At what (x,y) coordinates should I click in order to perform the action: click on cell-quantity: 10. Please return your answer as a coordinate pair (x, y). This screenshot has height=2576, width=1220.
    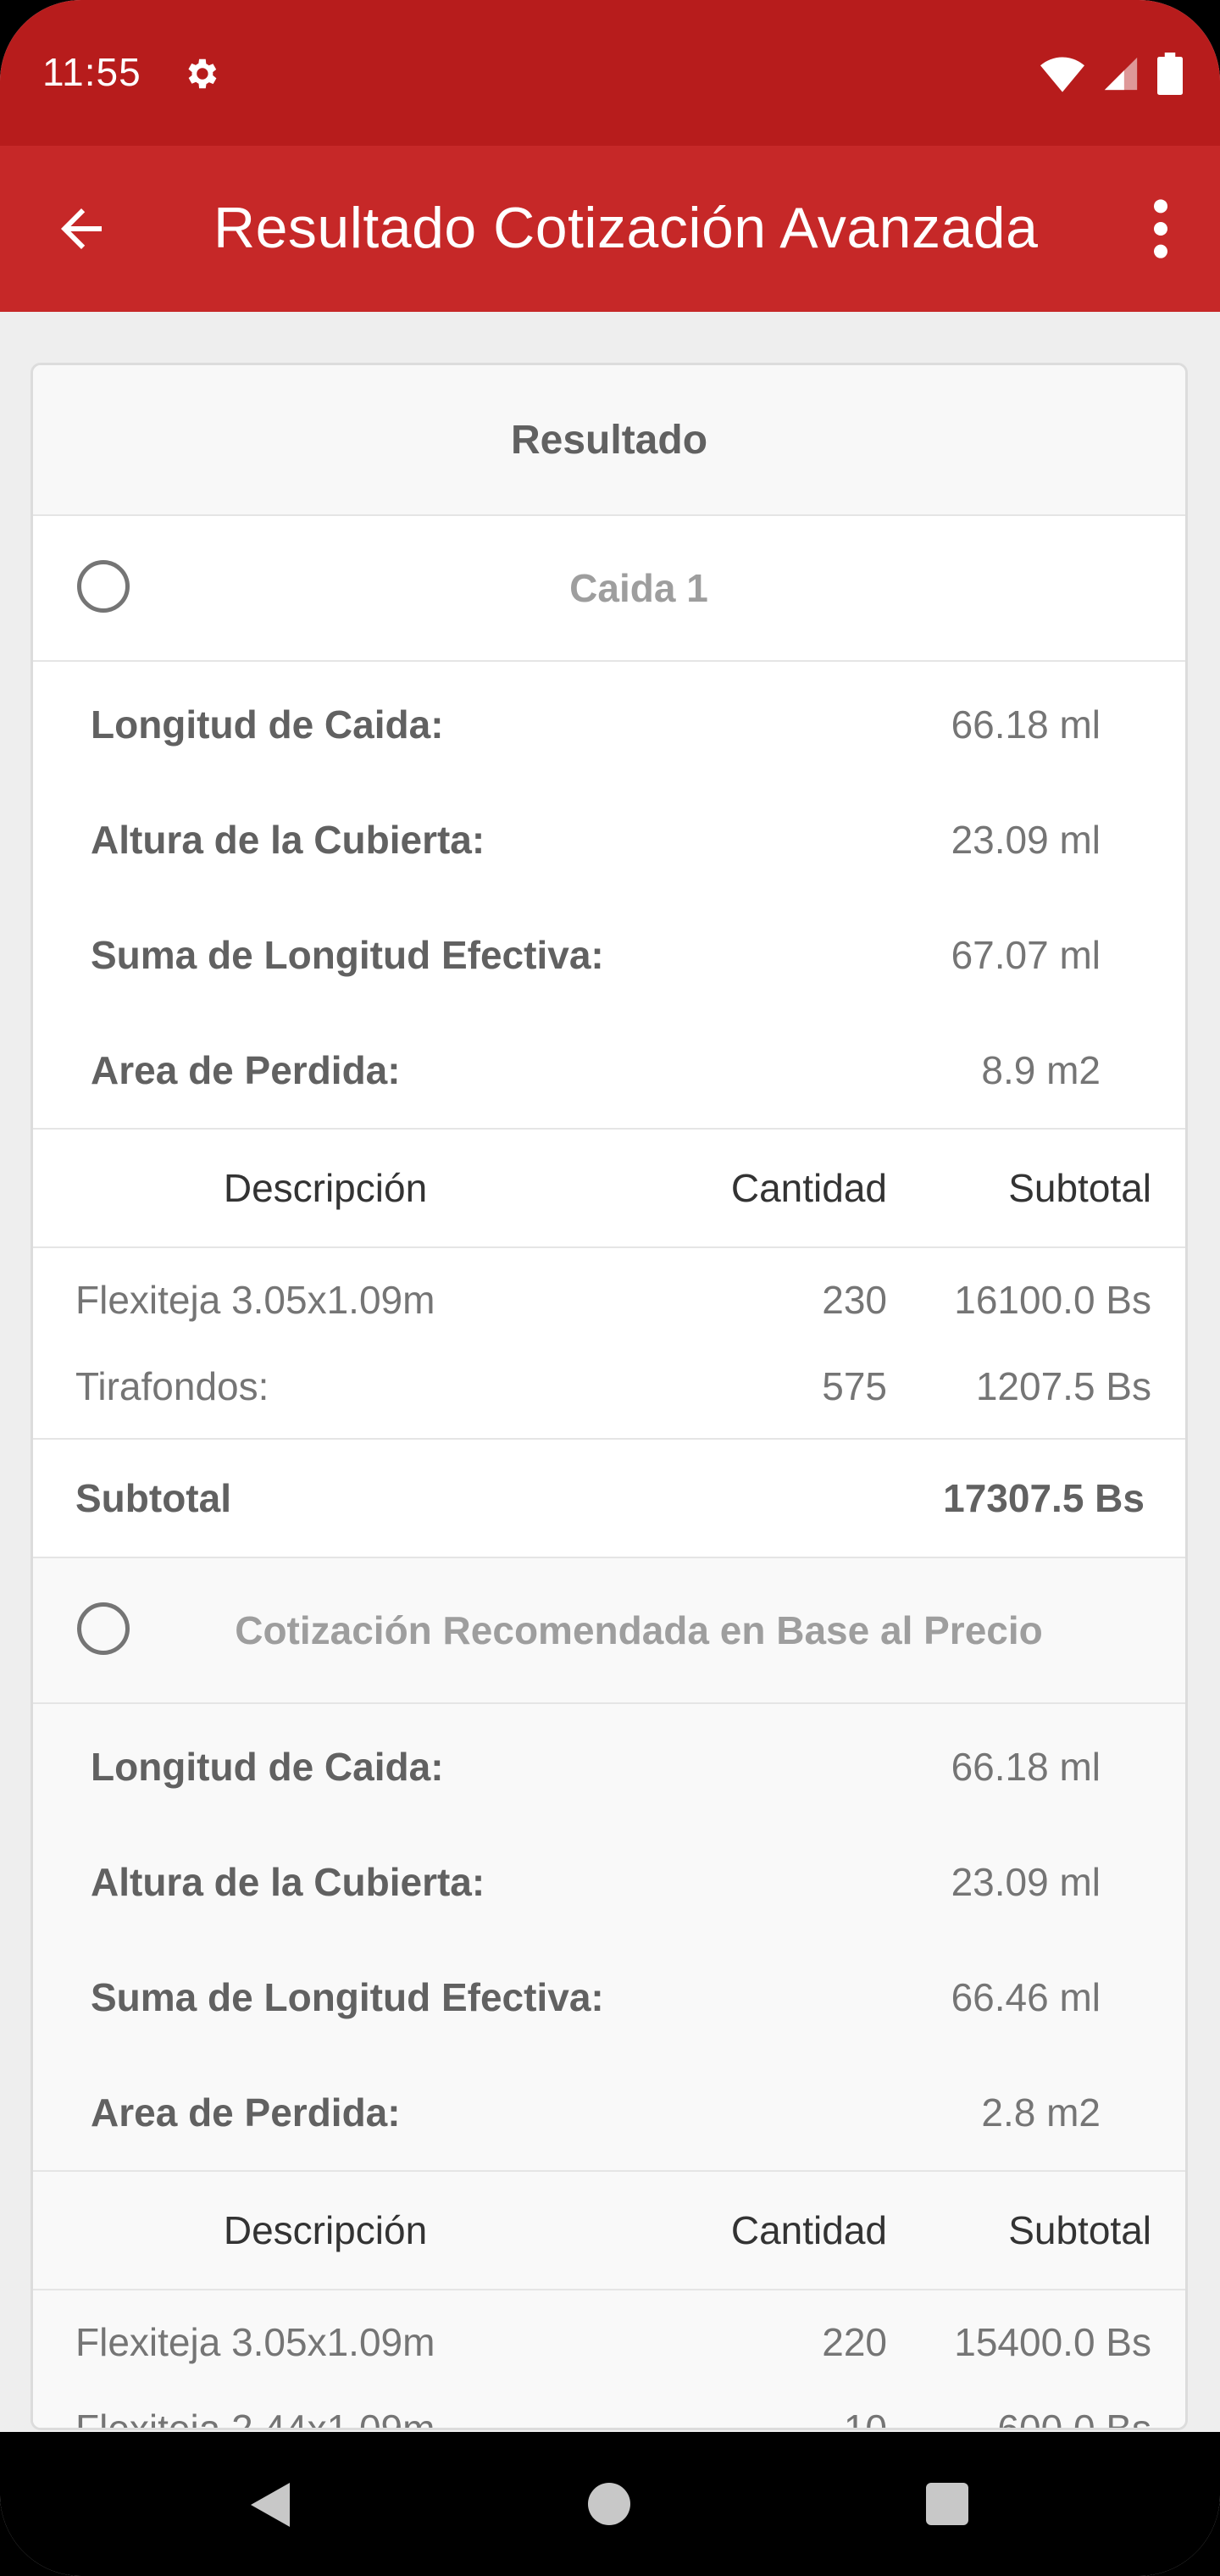
    Looking at the image, I should click on (865, 2418).